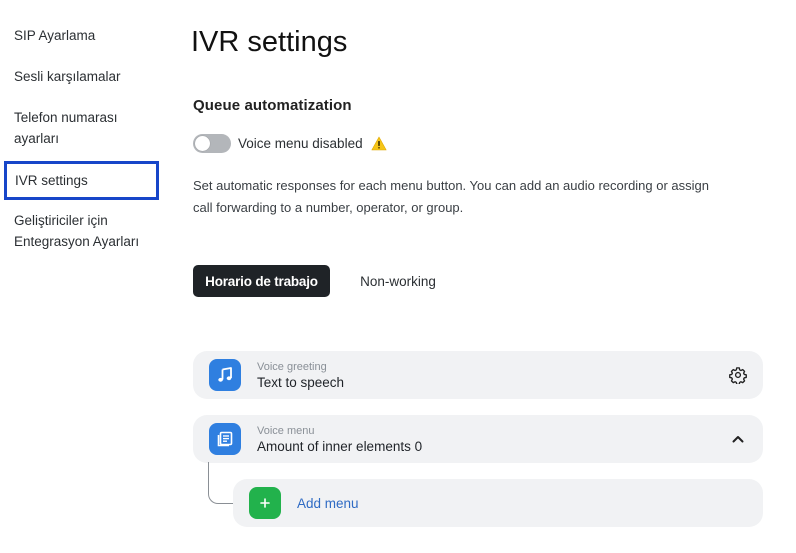 Image resolution: width=796 pixels, height=553 pixels. What do you see at coordinates (221, 483) in the screenshot?
I see `tree-connector` at bounding box center [221, 483].